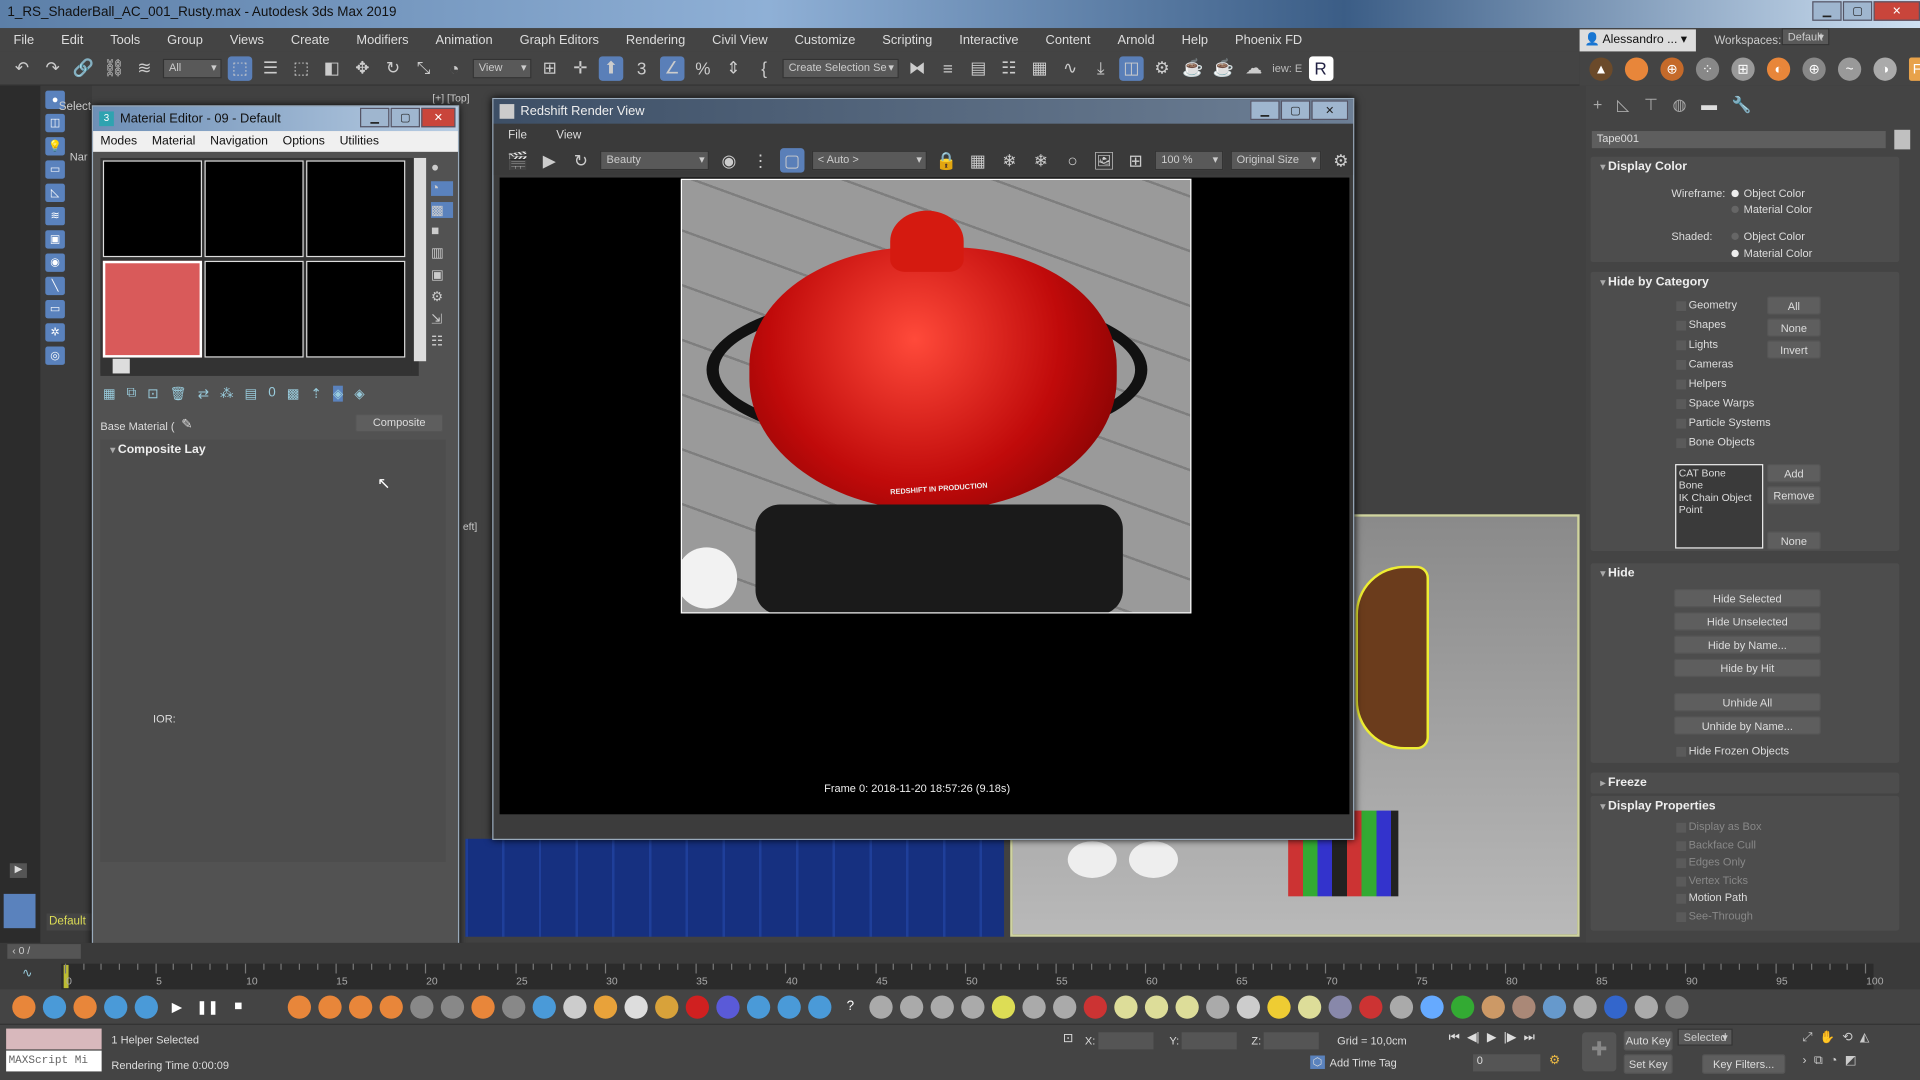 Image resolution: width=1920 pixels, height=1080 pixels. What do you see at coordinates (54, 1006) in the screenshot?
I see `grid-sim-icon` at bounding box center [54, 1006].